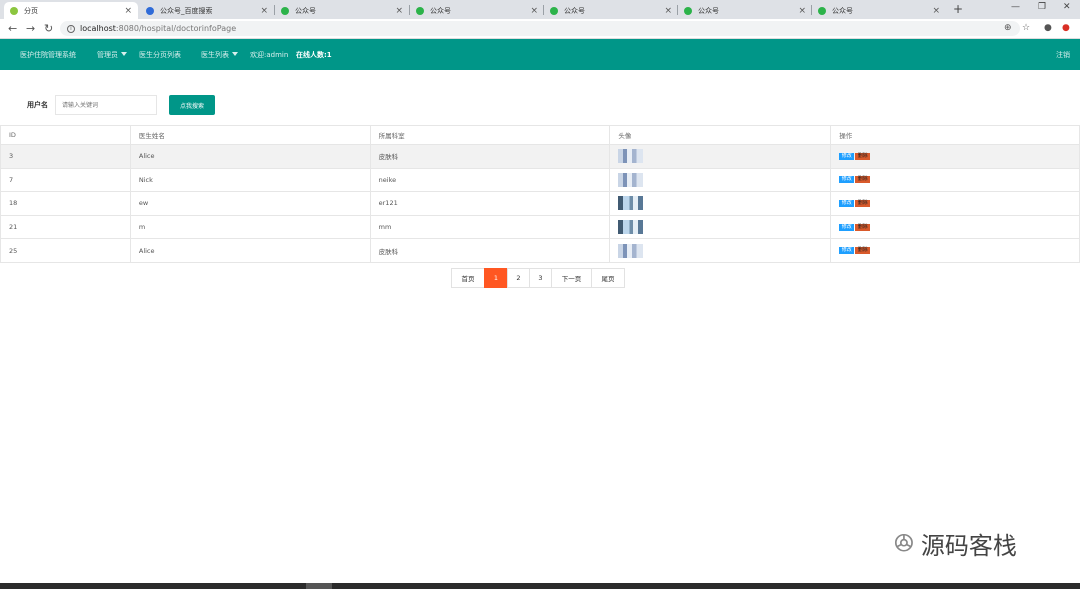  I want to click on cell-dept: mm, so click(490, 227).